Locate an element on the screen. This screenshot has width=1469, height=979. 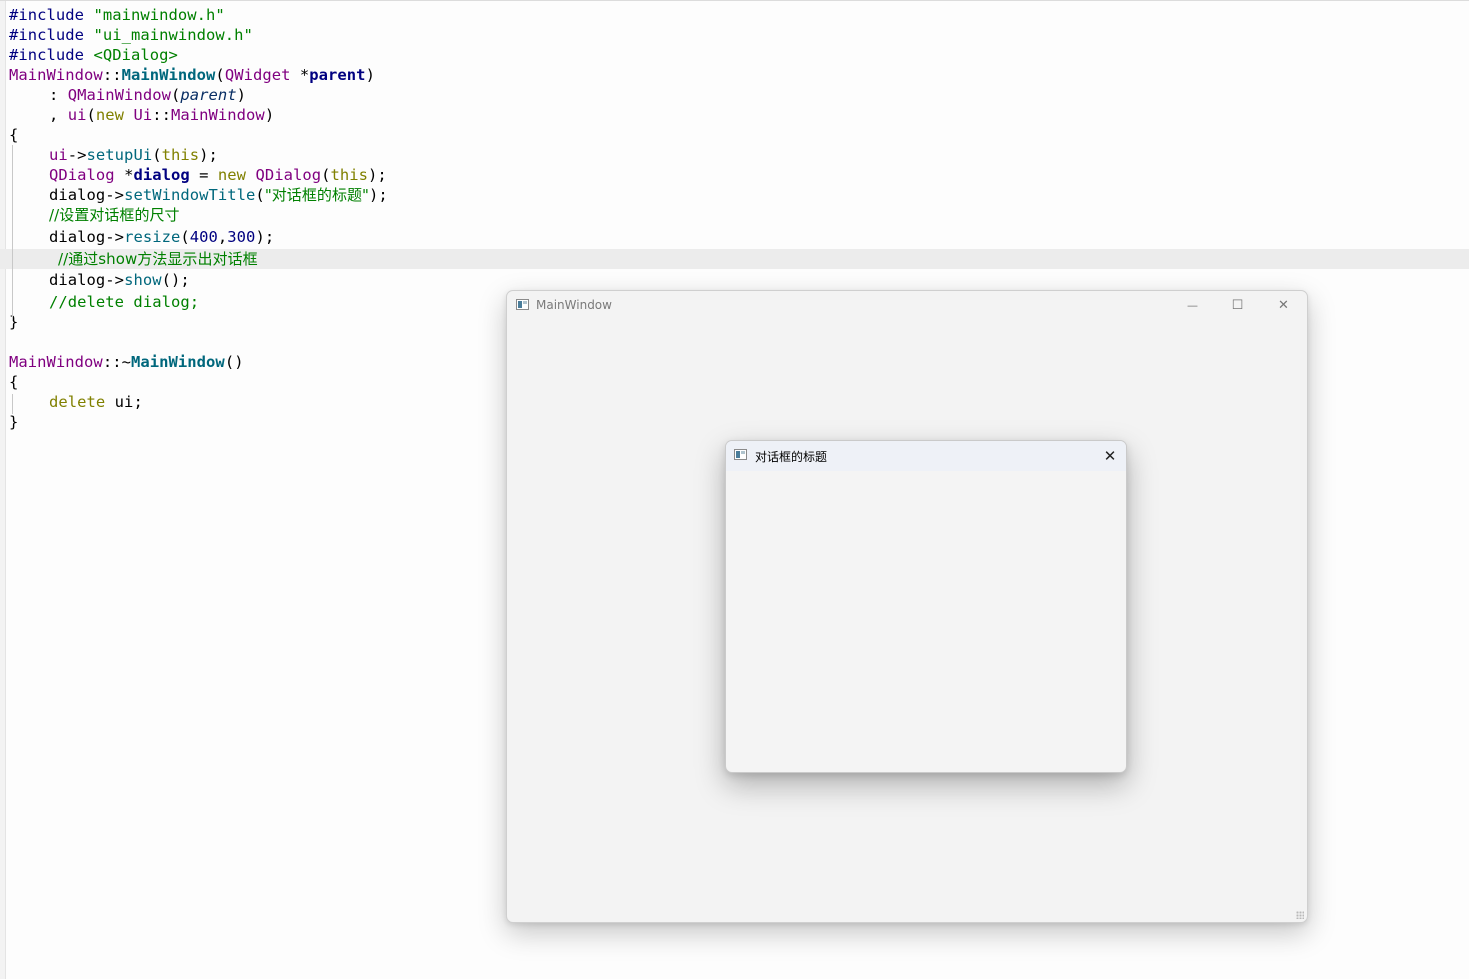
main-window-title: MainWindow is located at coordinates (574, 305).